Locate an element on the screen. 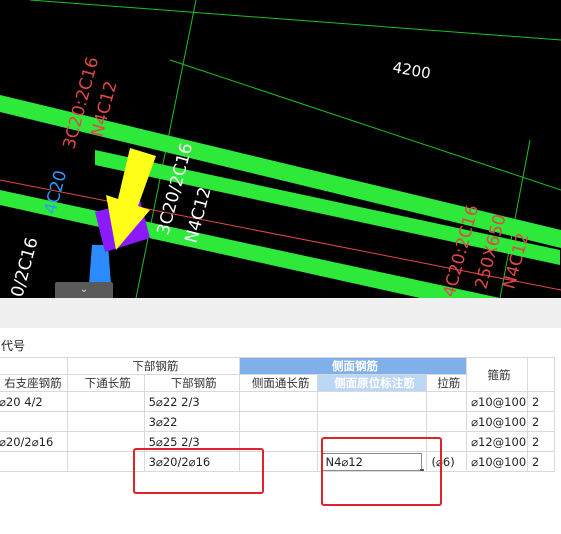 The width and height of the screenshot is (561, 534). rebar-label: 0/2C16 is located at coordinates (25, 266).